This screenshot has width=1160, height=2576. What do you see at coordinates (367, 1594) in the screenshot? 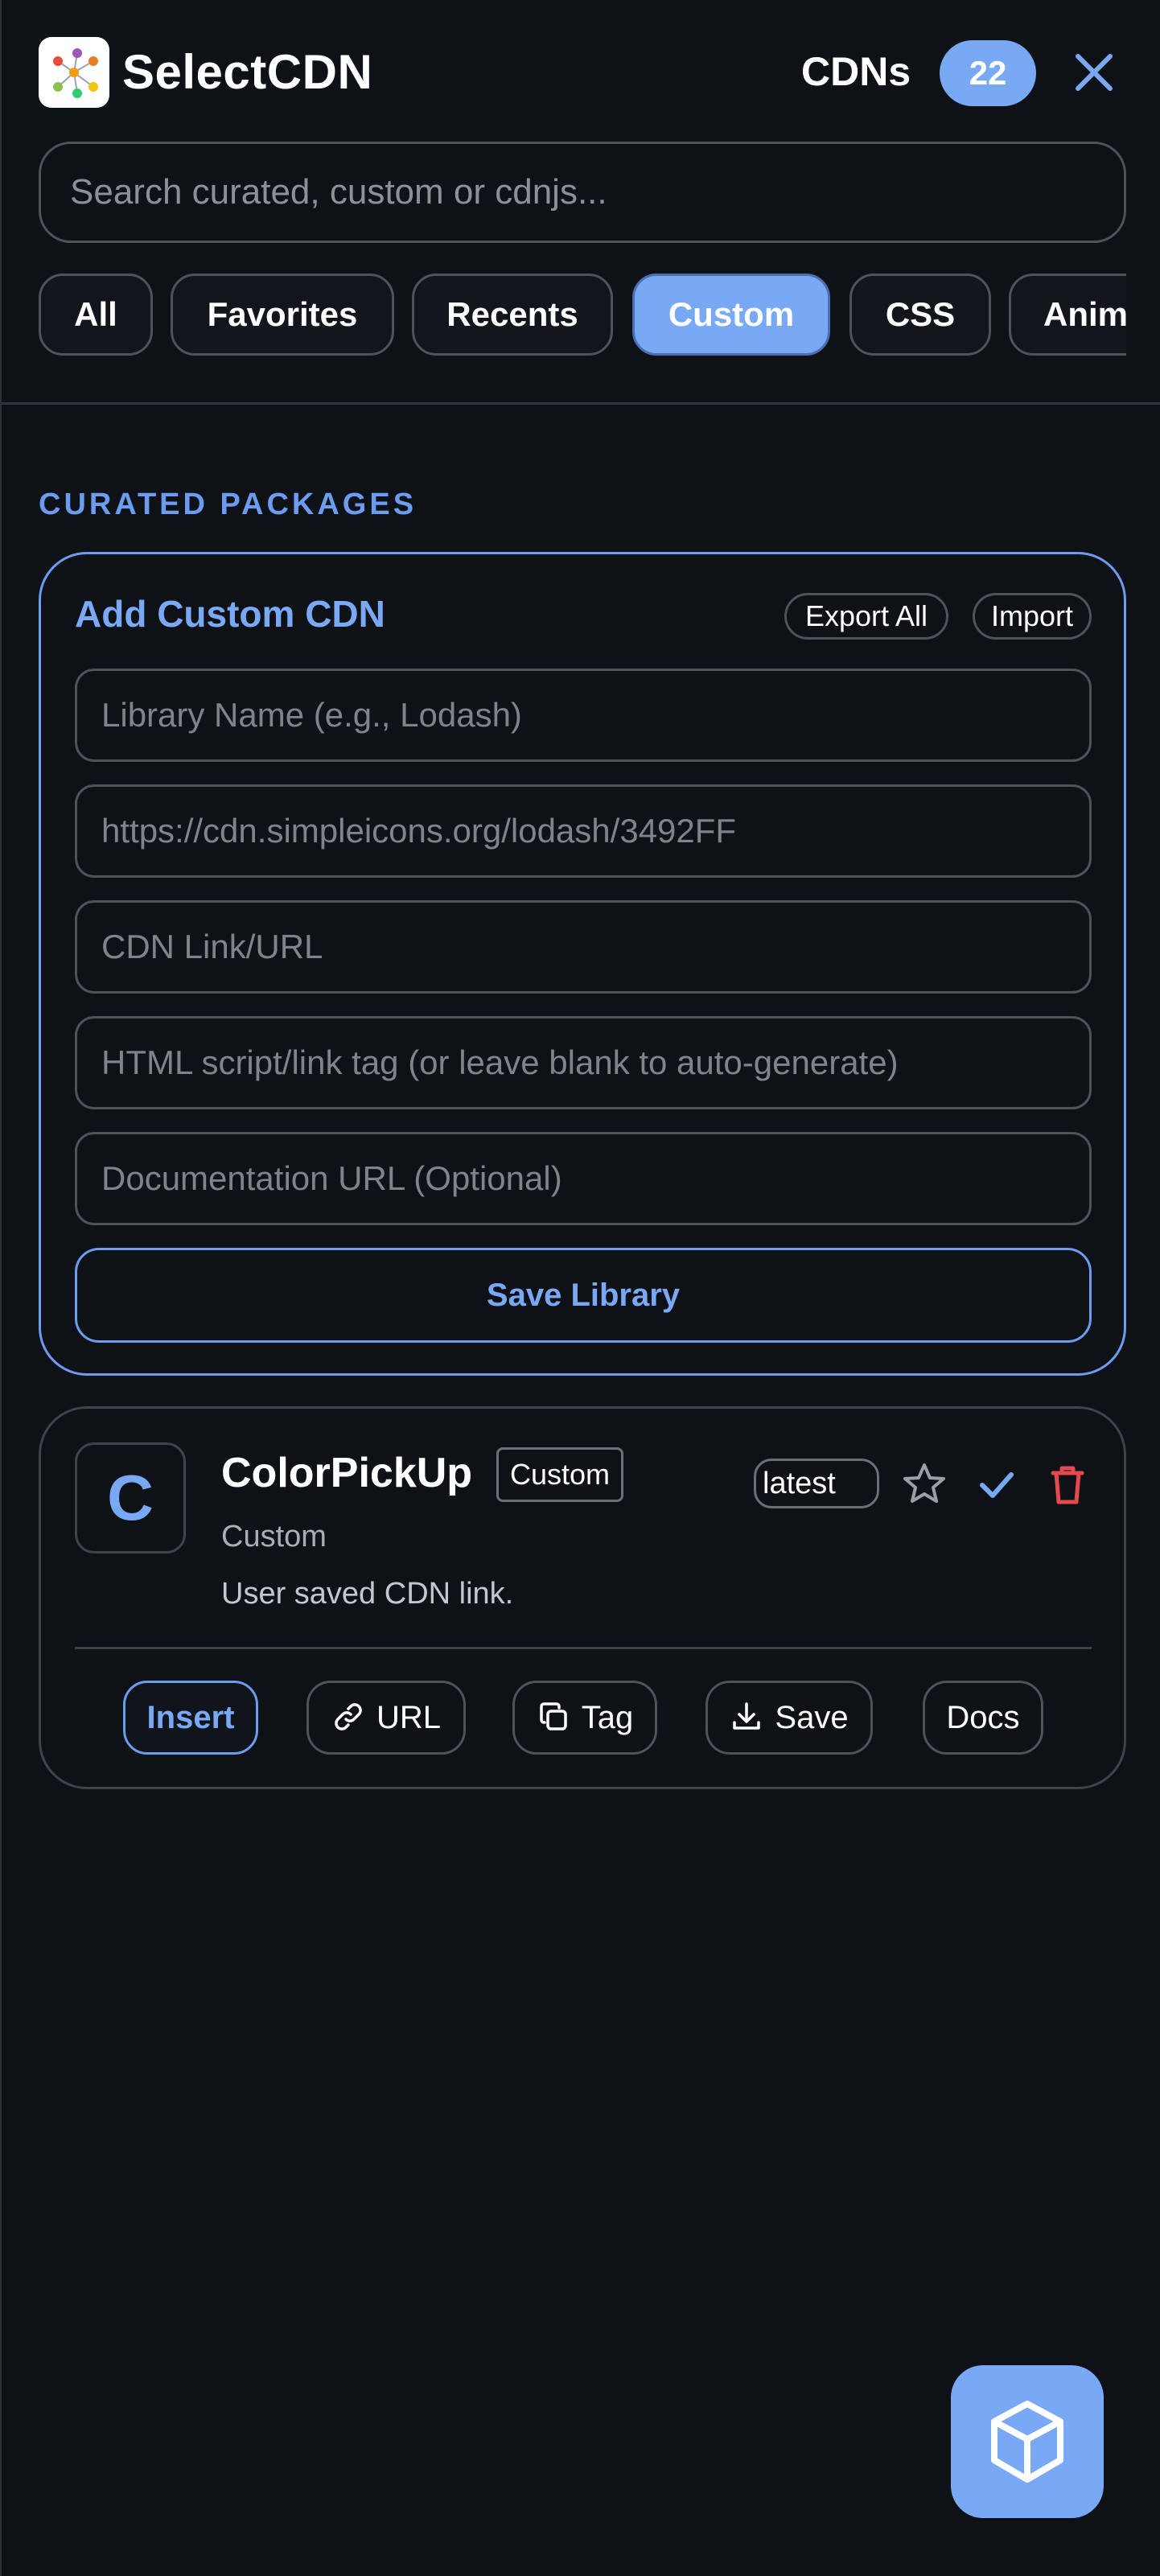
I see `library-description: User saved CDN link.` at bounding box center [367, 1594].